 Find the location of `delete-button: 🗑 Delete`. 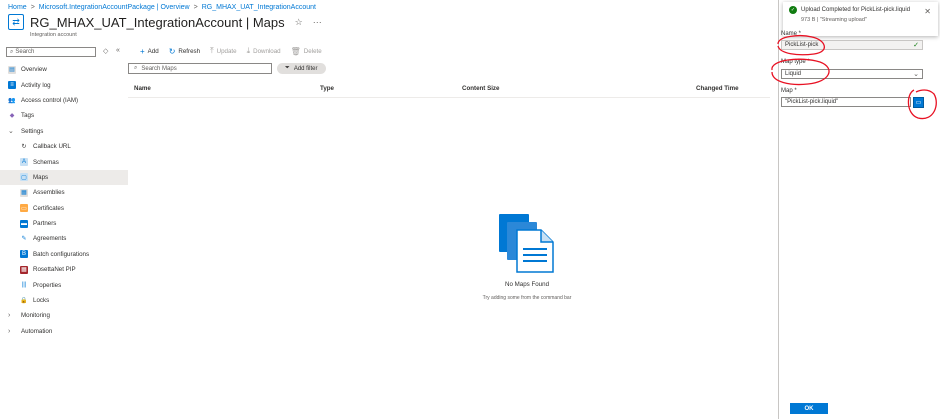

delete-button: 🗑 Delete is located at coordinates (306, 51).